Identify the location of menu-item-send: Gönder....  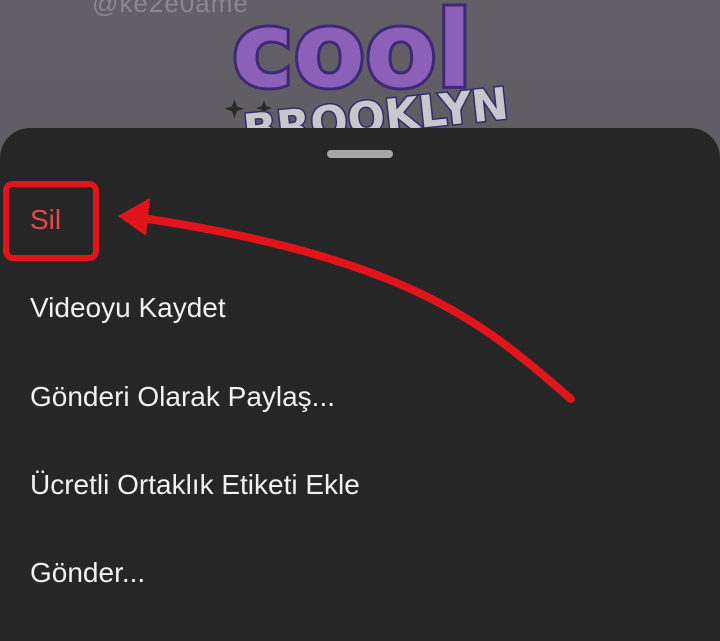
(87, 573).